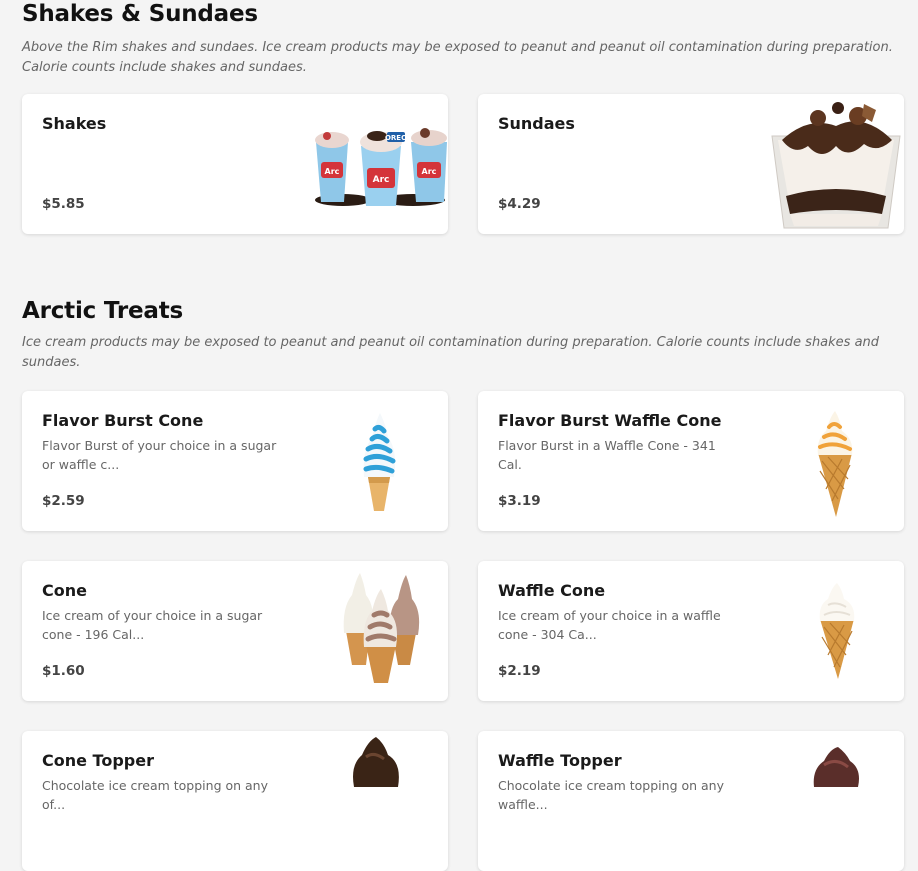 The height and width of the screenshot is (871, 918). I want to click on menu-item-price: $4.29, so click(519, 204).